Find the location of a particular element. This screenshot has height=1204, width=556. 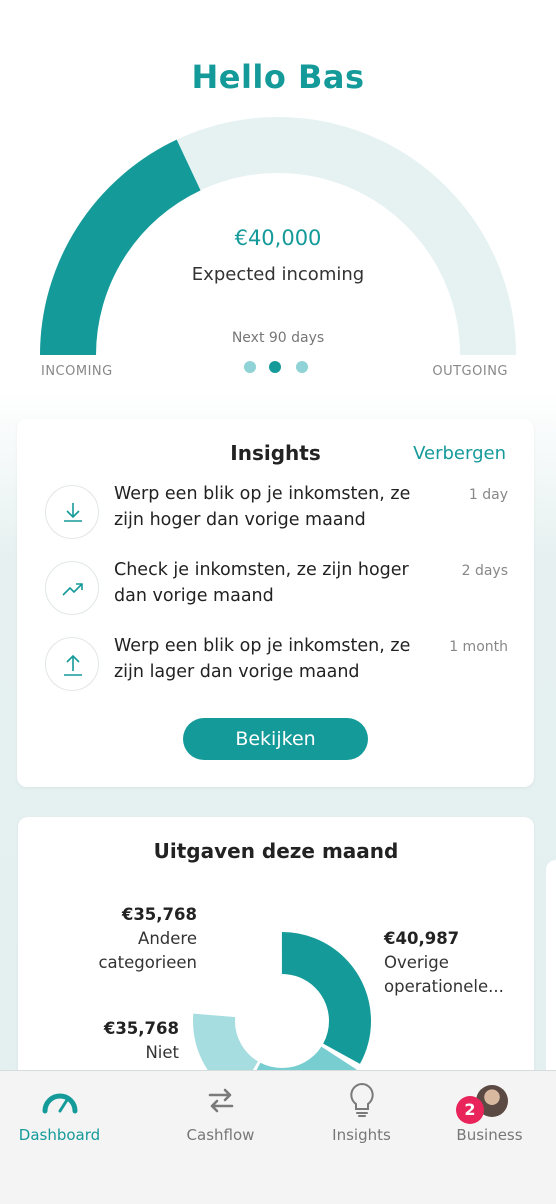

gauge-incoming-label: INCOMING is located at coordinates (77, 371).